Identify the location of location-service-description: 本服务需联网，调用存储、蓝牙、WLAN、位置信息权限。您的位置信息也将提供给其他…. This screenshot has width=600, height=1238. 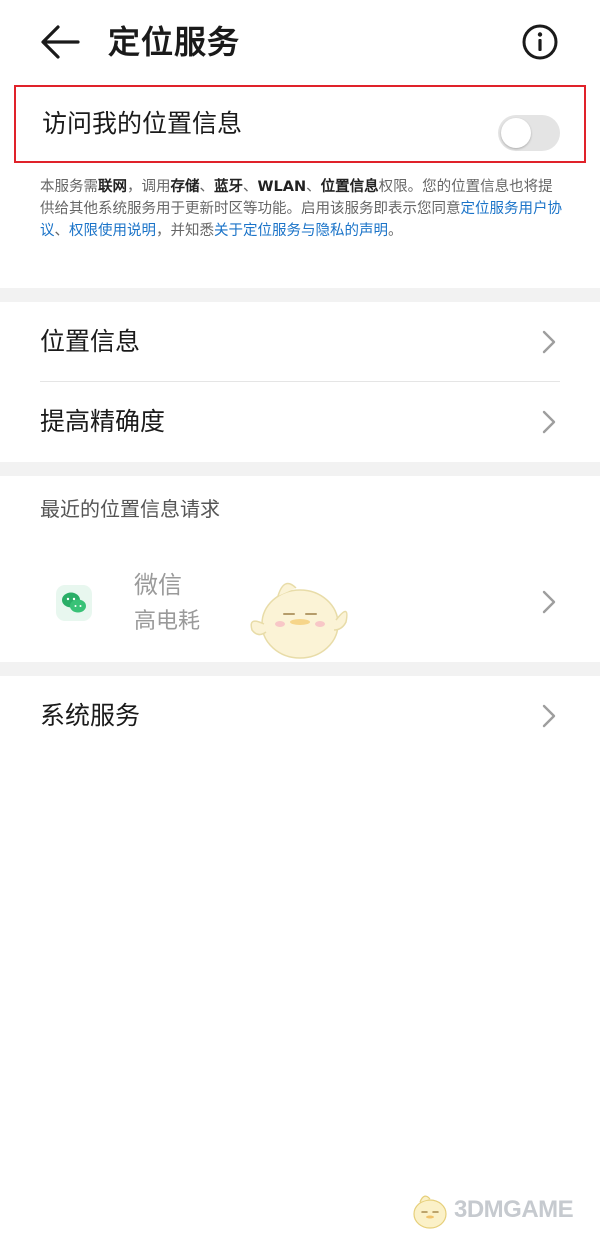
(301, 209).